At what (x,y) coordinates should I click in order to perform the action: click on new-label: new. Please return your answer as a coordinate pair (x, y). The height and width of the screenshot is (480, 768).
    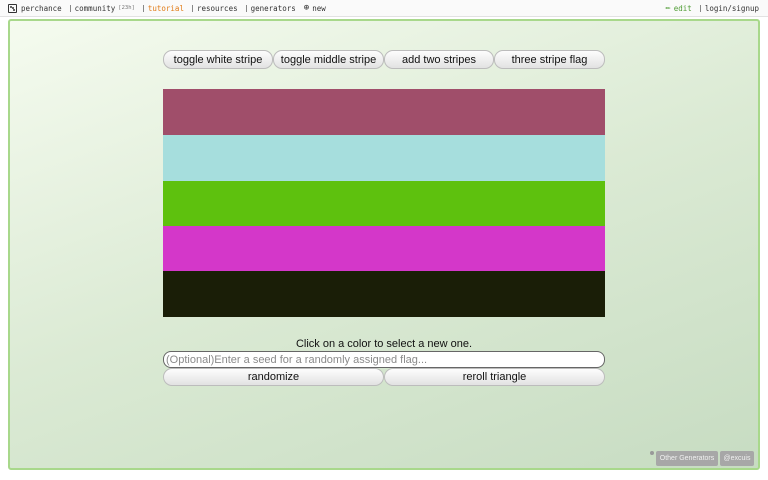
    Looking at the image, I should click on (319, 8).